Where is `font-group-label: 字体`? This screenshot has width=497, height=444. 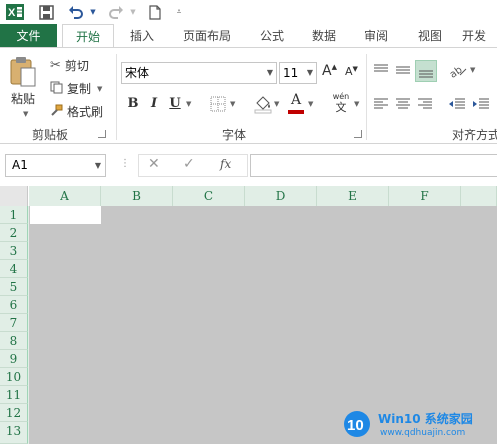 font-group-label: 字体 is located at coordinates (234, 135).